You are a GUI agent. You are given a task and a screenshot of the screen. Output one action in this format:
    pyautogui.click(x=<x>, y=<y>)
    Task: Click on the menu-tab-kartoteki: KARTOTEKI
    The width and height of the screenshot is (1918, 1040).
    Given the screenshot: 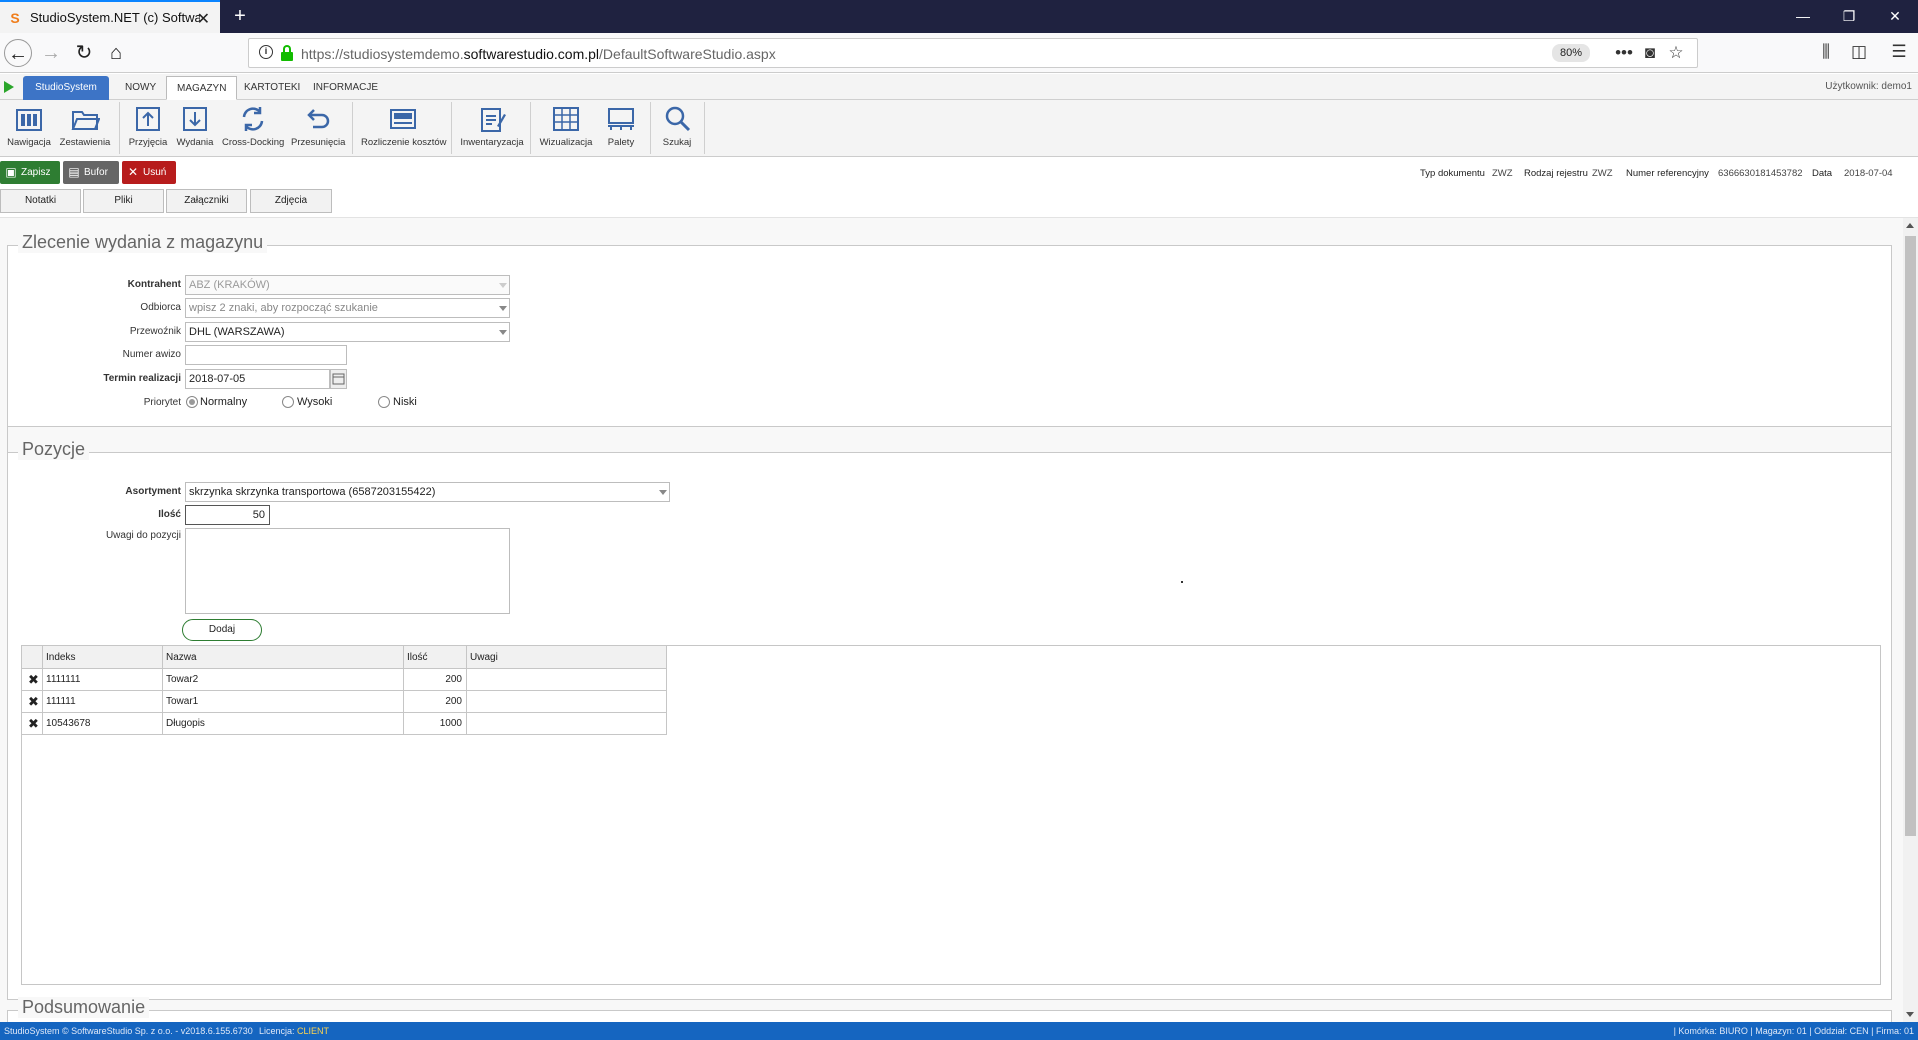 What is the action you would take?
    pyautogui.click(x=272, y=88)
    